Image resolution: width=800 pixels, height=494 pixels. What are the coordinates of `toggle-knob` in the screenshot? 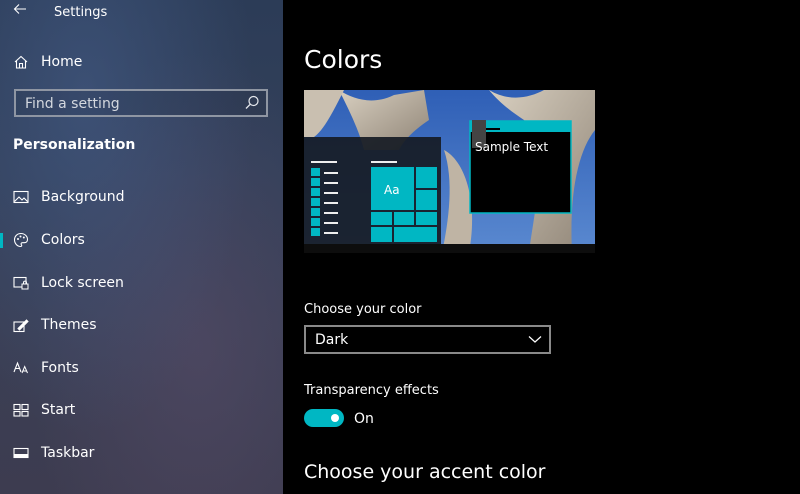 It's located at (335, 418).